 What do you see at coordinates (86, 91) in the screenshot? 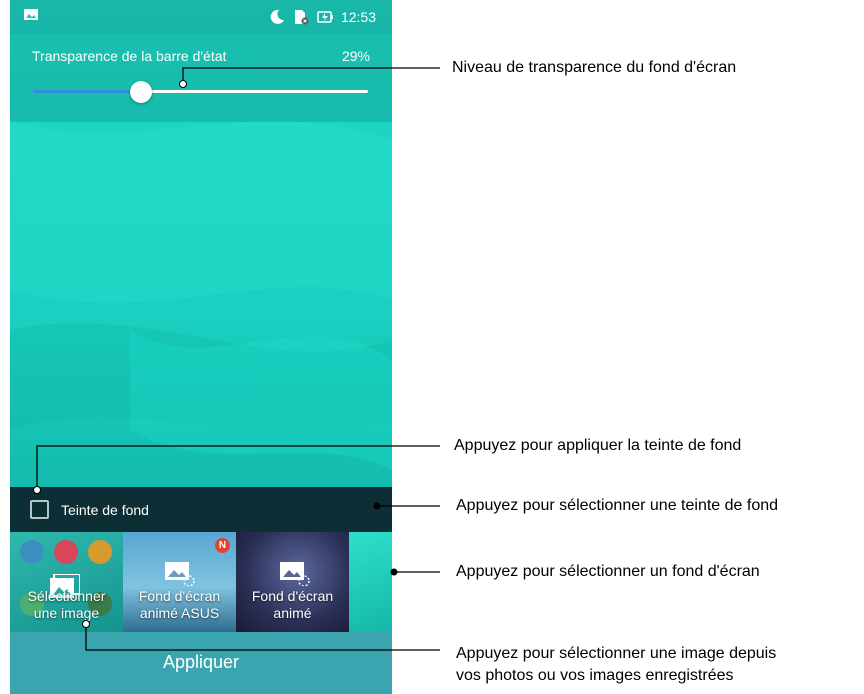
I see `slider-fill` at bounding box center [86, 91].